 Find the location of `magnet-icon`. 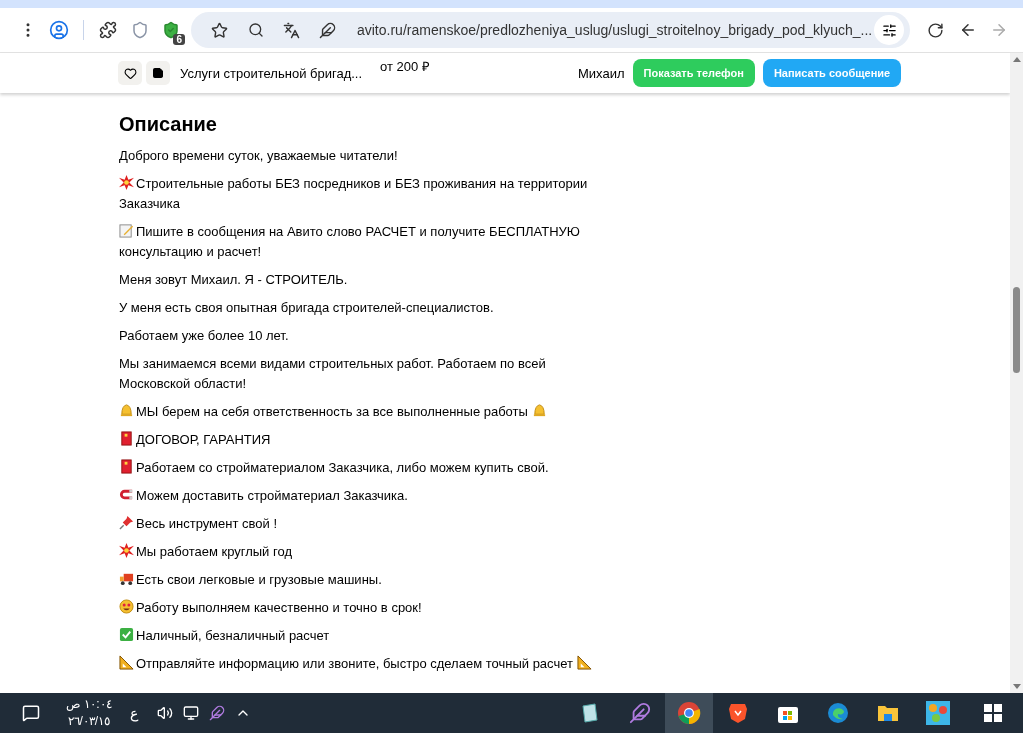

magnet-icon is located at coordinates (126, 494).